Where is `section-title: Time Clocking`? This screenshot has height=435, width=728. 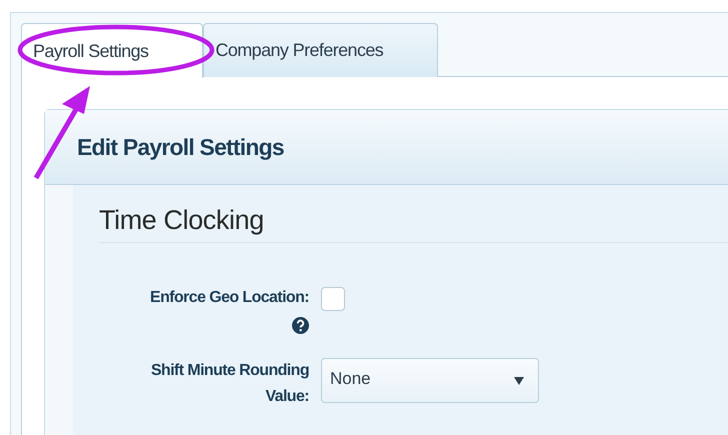
section-title: Time Clocking is located at coordinates (413, 224).